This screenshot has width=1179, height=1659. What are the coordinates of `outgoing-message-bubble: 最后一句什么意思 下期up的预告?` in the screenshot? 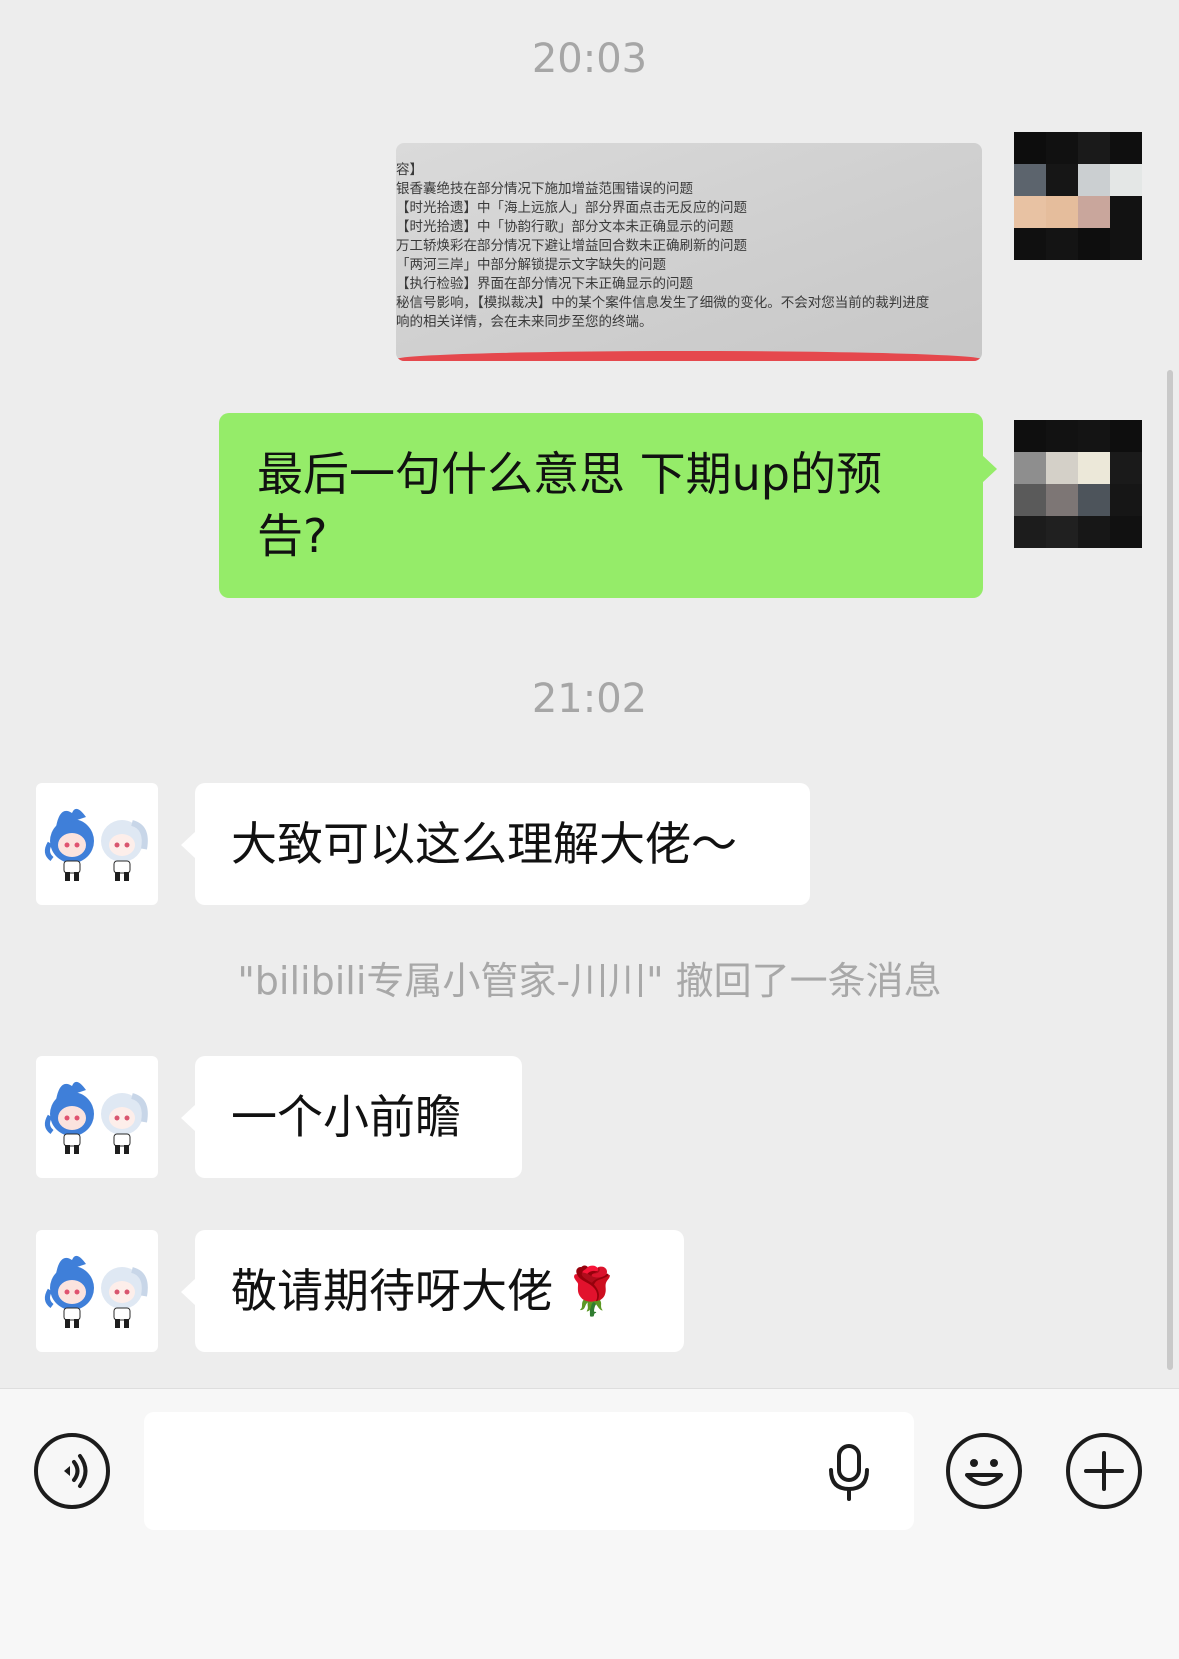 It's located at (608, 505).